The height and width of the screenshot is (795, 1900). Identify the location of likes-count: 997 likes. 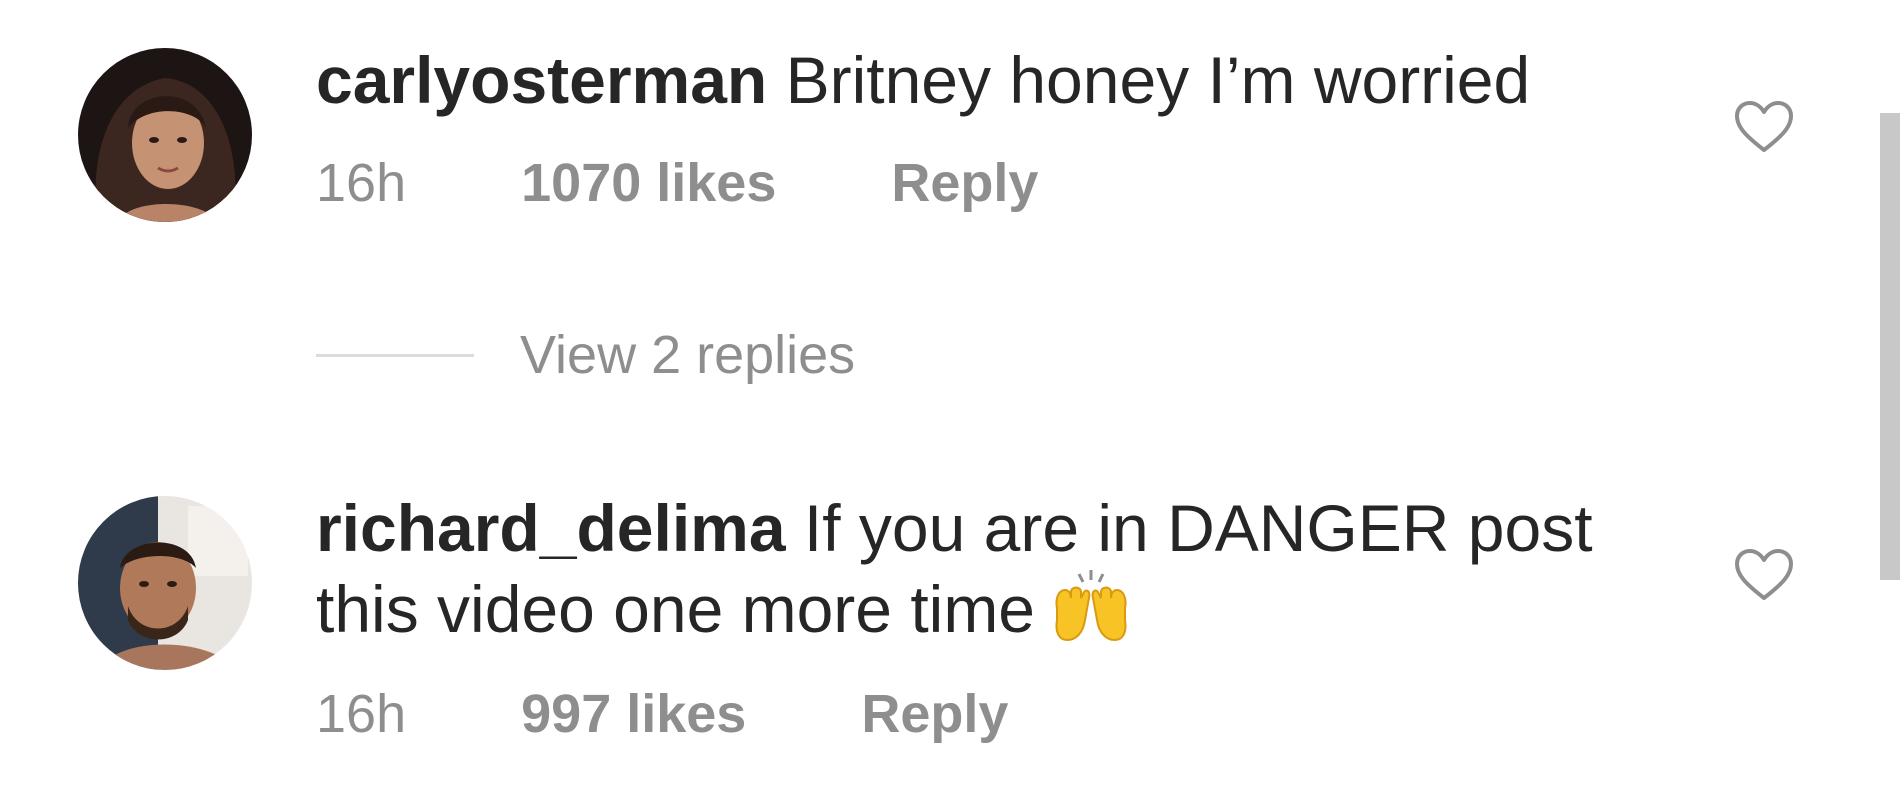
(633, 714).